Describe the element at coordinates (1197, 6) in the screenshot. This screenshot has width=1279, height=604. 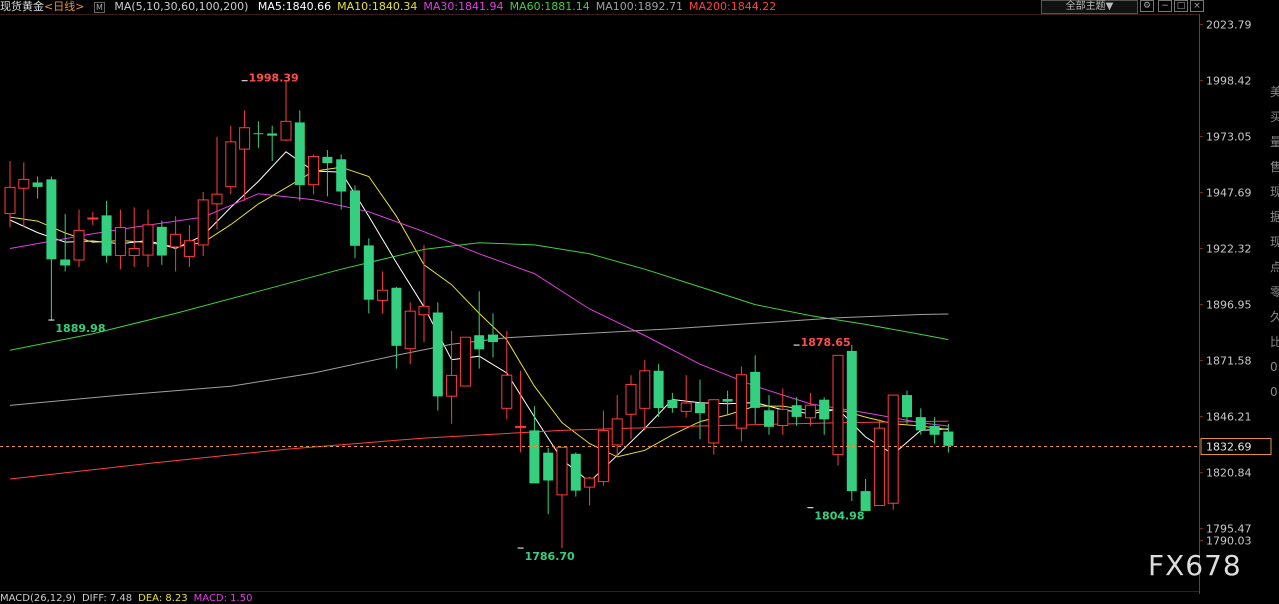
I see `close-icon: ×` at that location.